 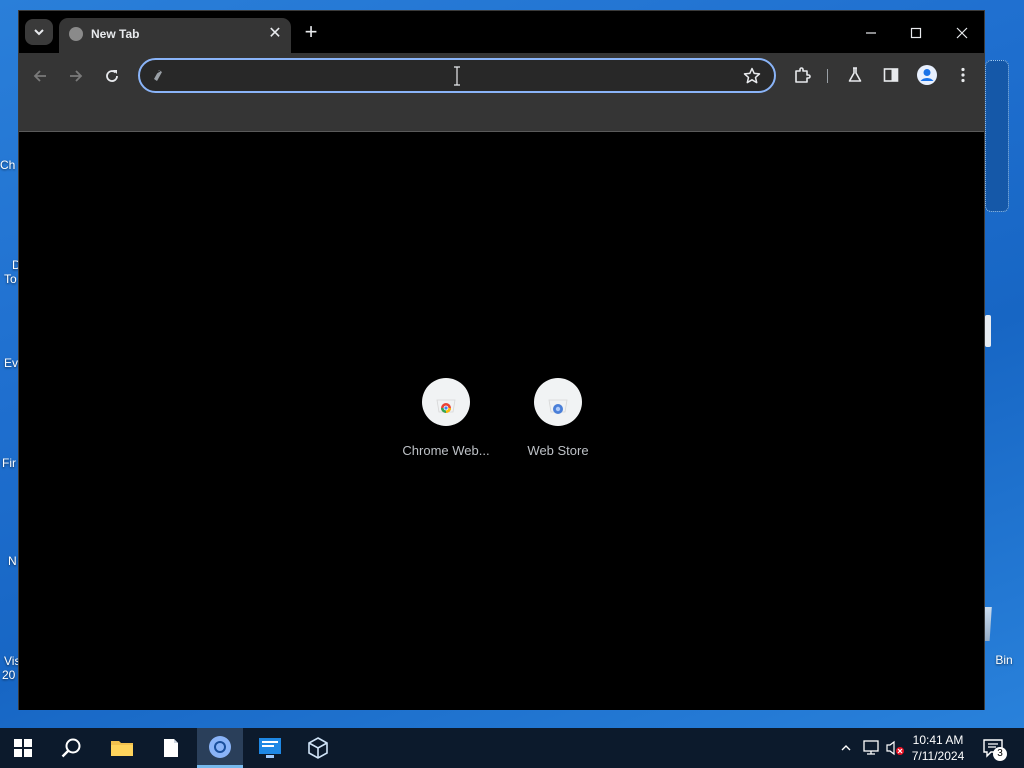 What do you see at coordinates (997, 136) in the screenshot?
I see `background-window-edge` at bounding box center [997, 136].